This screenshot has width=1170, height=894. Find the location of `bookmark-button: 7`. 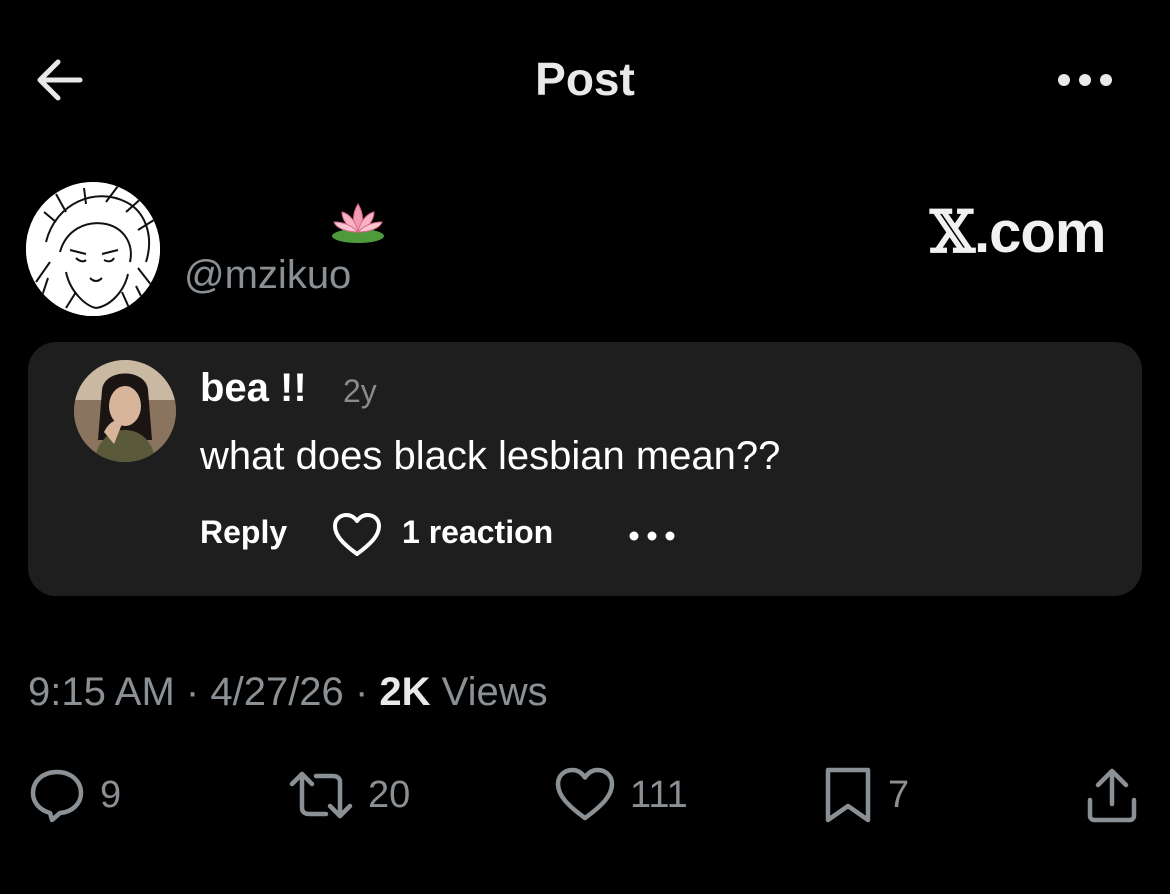

bookmark-button: 7 is located at coordinates (865, 795).